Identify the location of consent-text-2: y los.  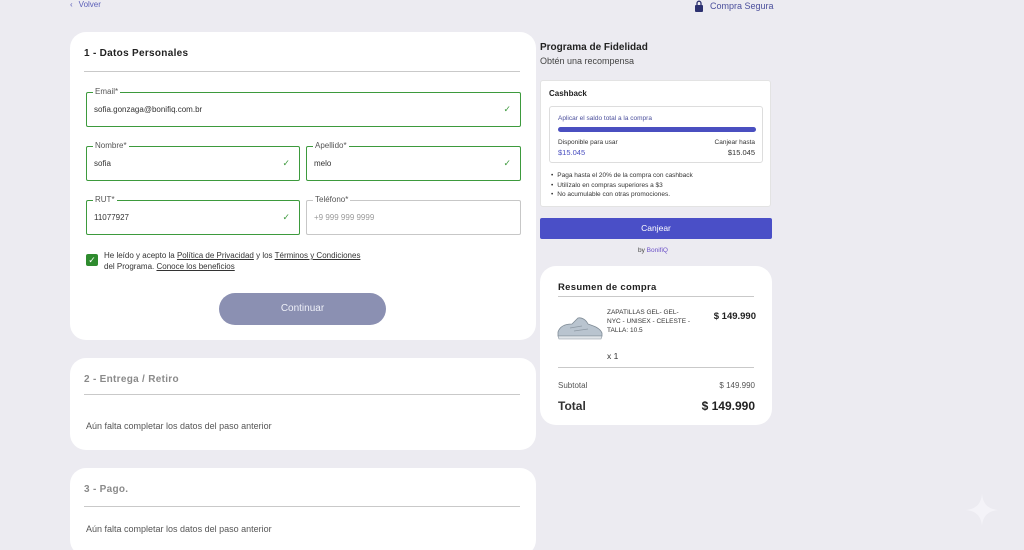
(264, 255).